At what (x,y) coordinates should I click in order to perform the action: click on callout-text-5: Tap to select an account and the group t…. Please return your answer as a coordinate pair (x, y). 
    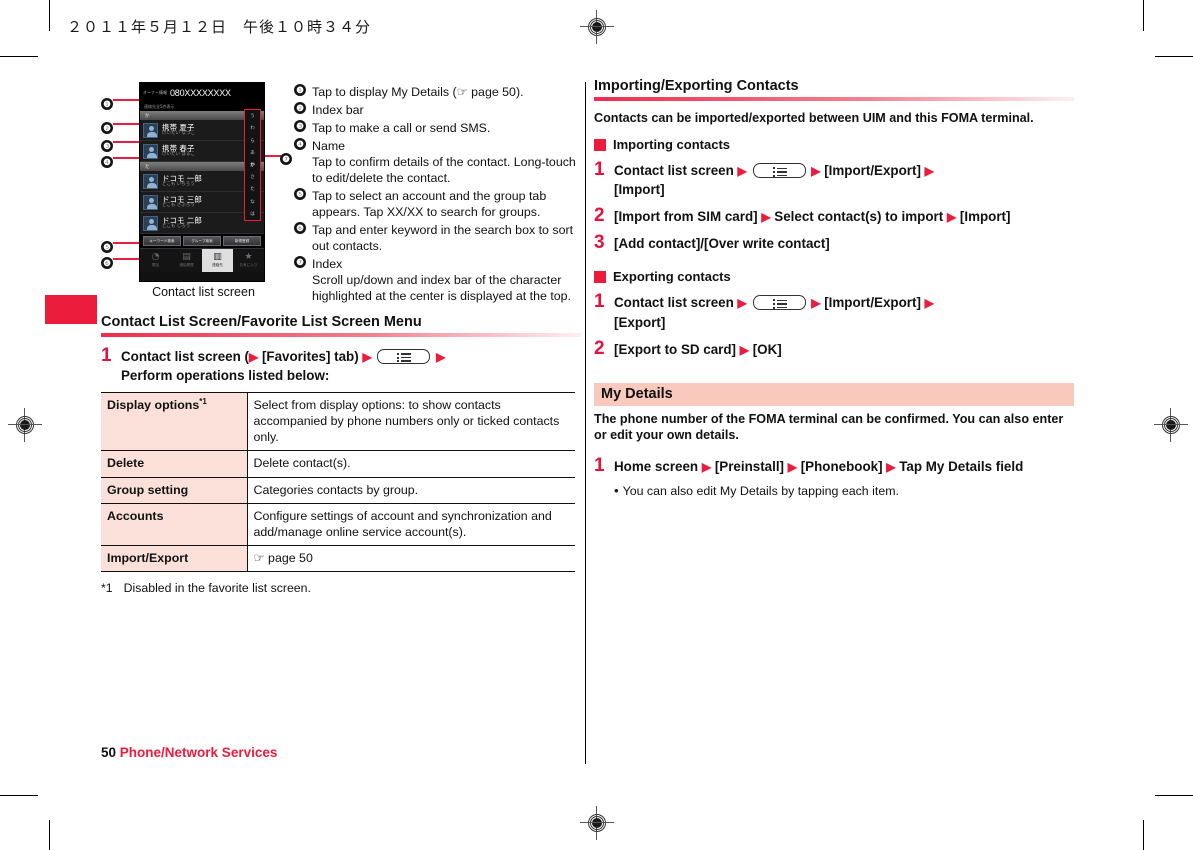
    Looking at the image, I should click on (429, 204).